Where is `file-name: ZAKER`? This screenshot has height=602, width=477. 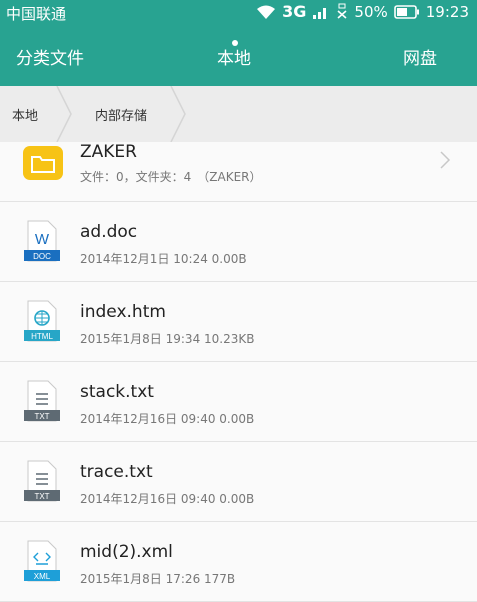 file-name: ZAKER is located at coordinates (108, 152).